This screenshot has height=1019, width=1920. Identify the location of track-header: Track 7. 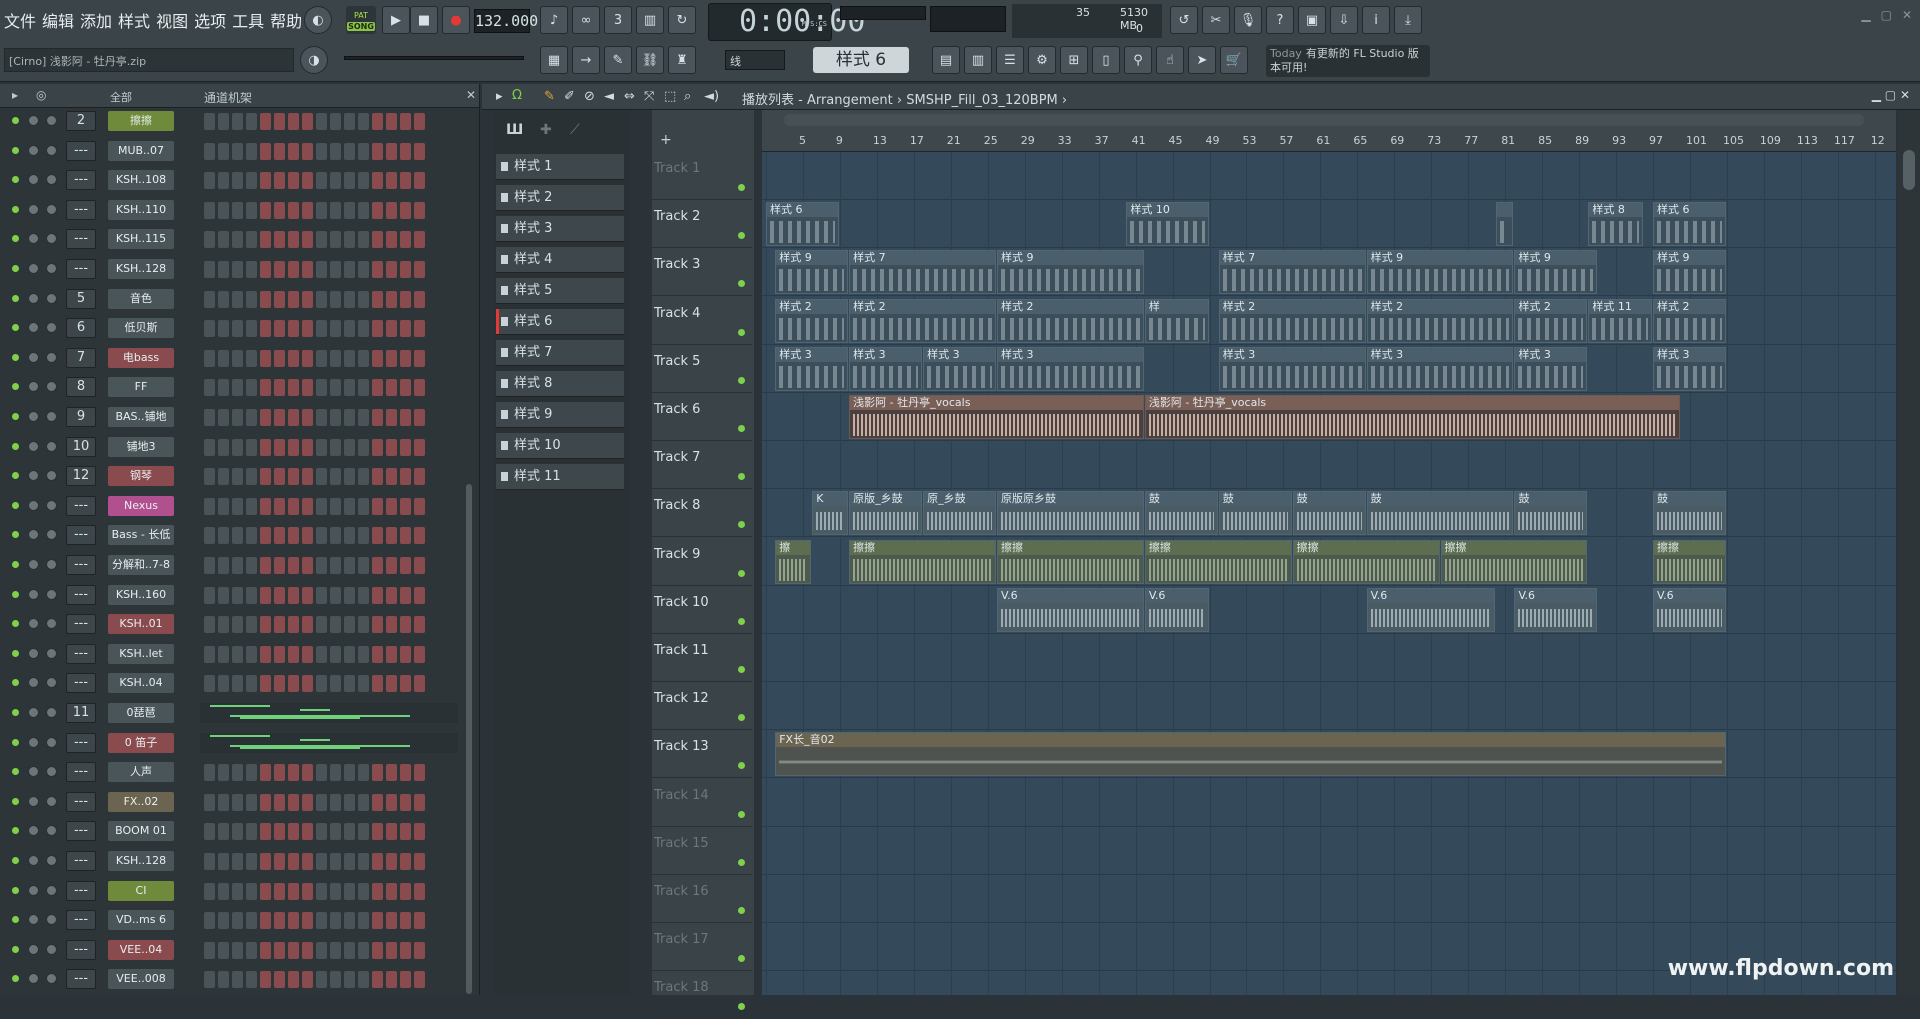
(702, 465).